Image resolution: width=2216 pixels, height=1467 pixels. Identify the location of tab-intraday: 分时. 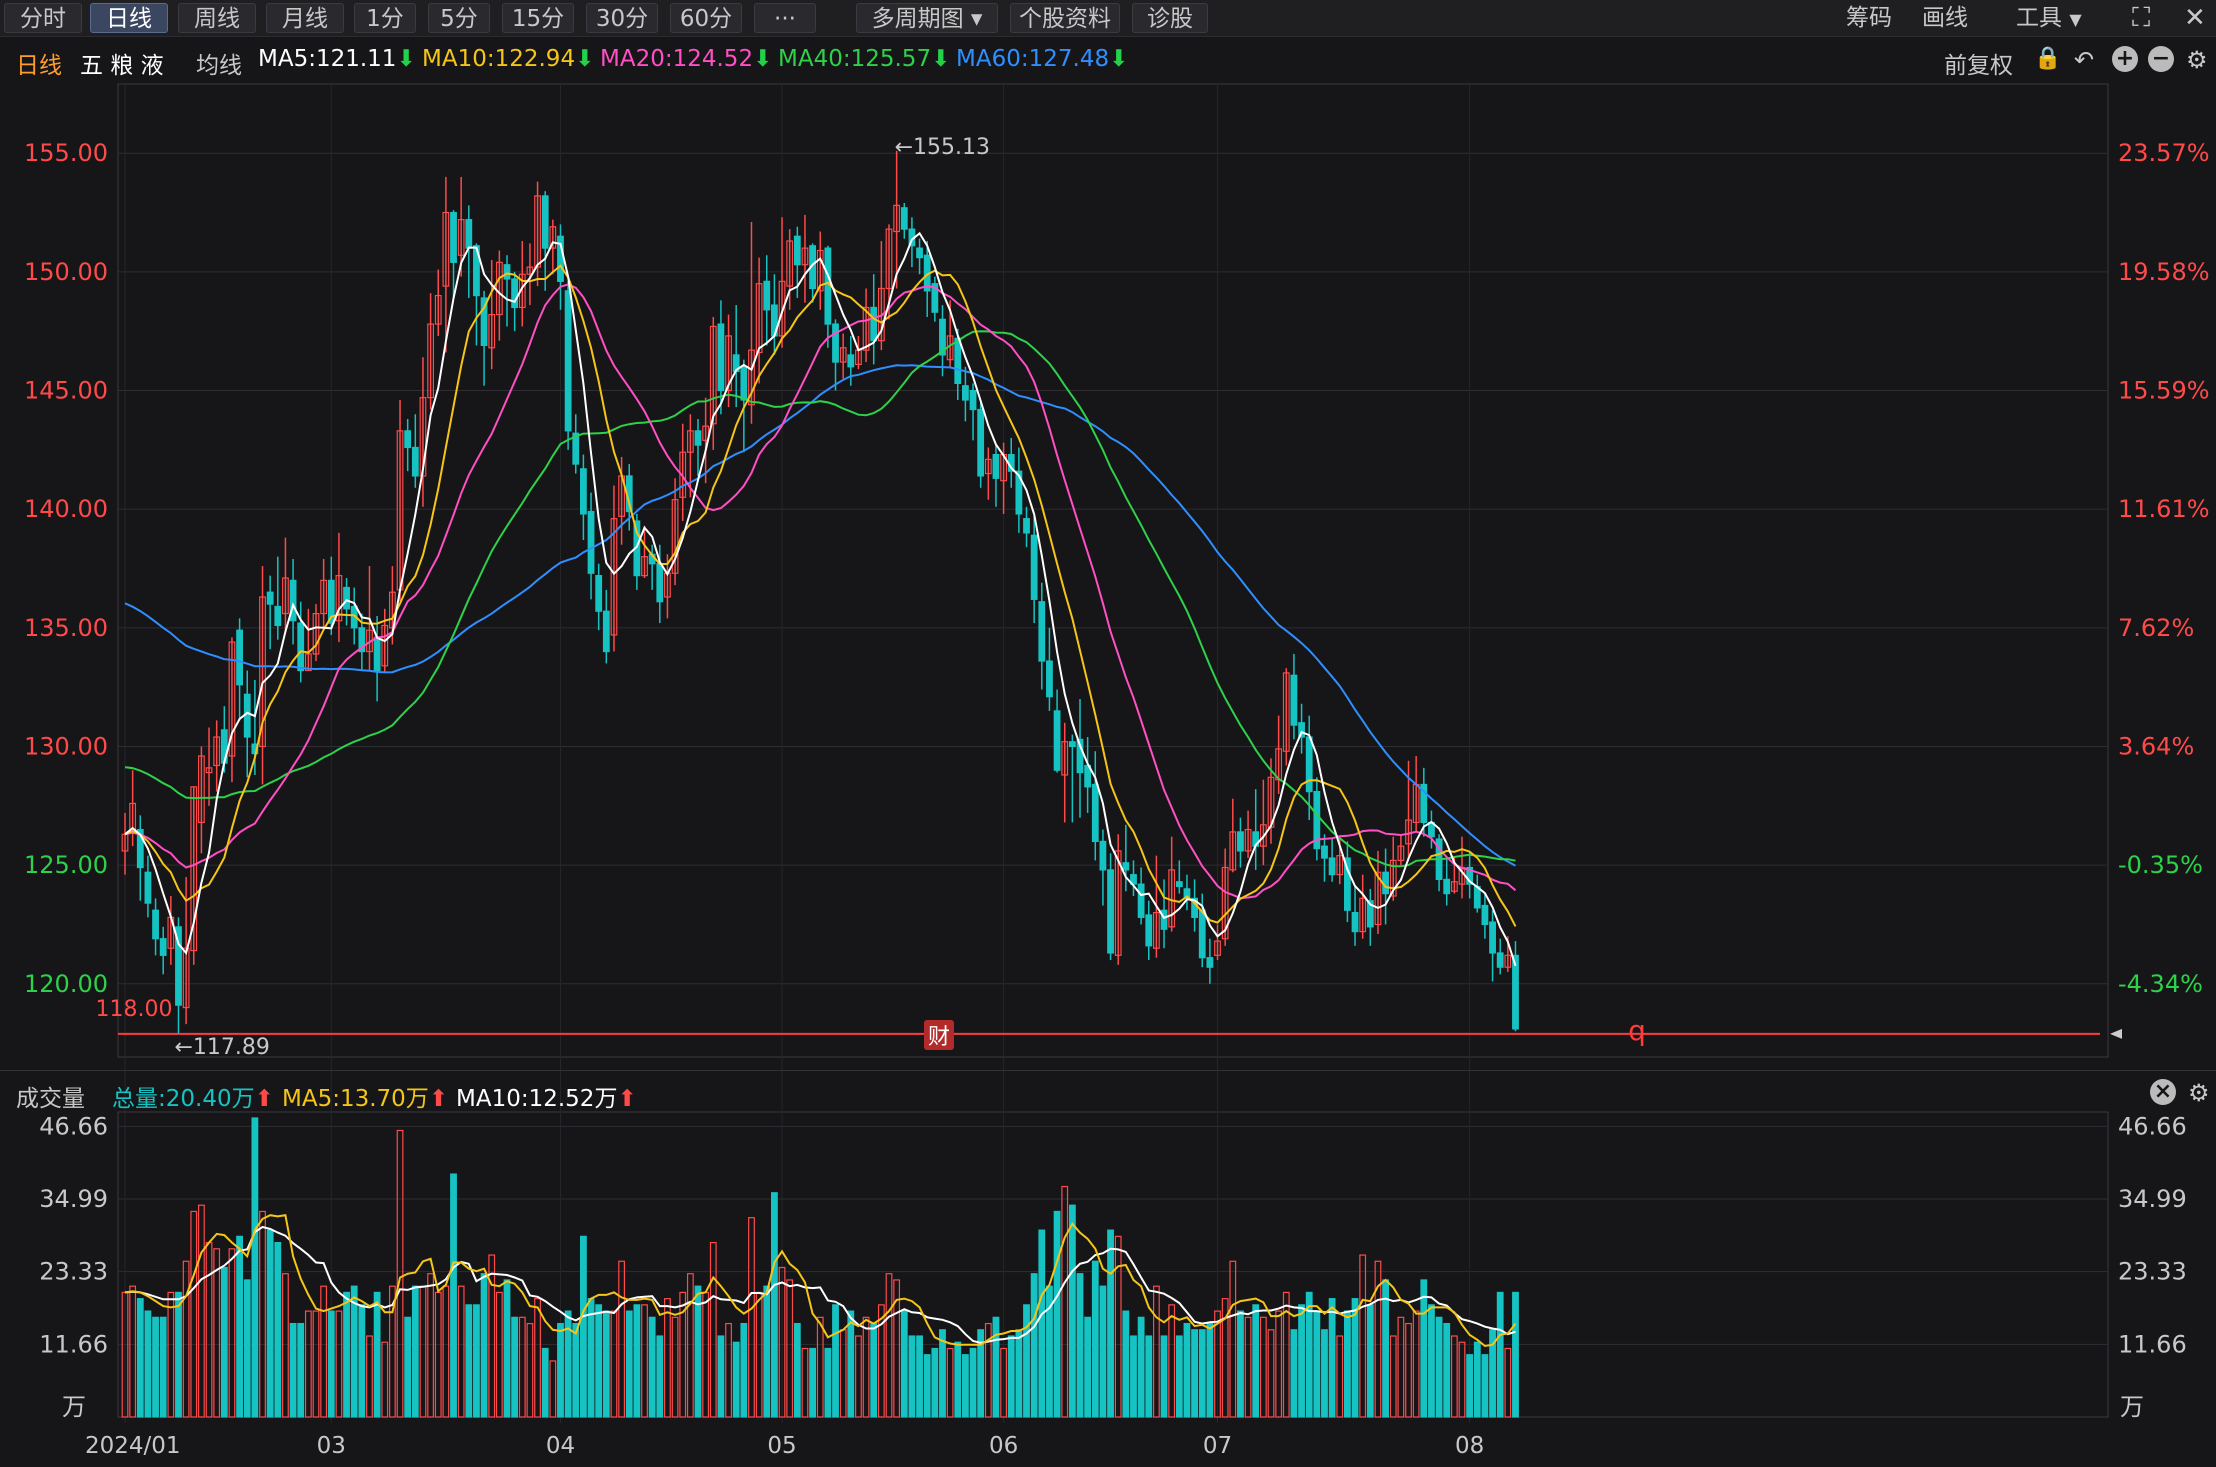
(43, 18).